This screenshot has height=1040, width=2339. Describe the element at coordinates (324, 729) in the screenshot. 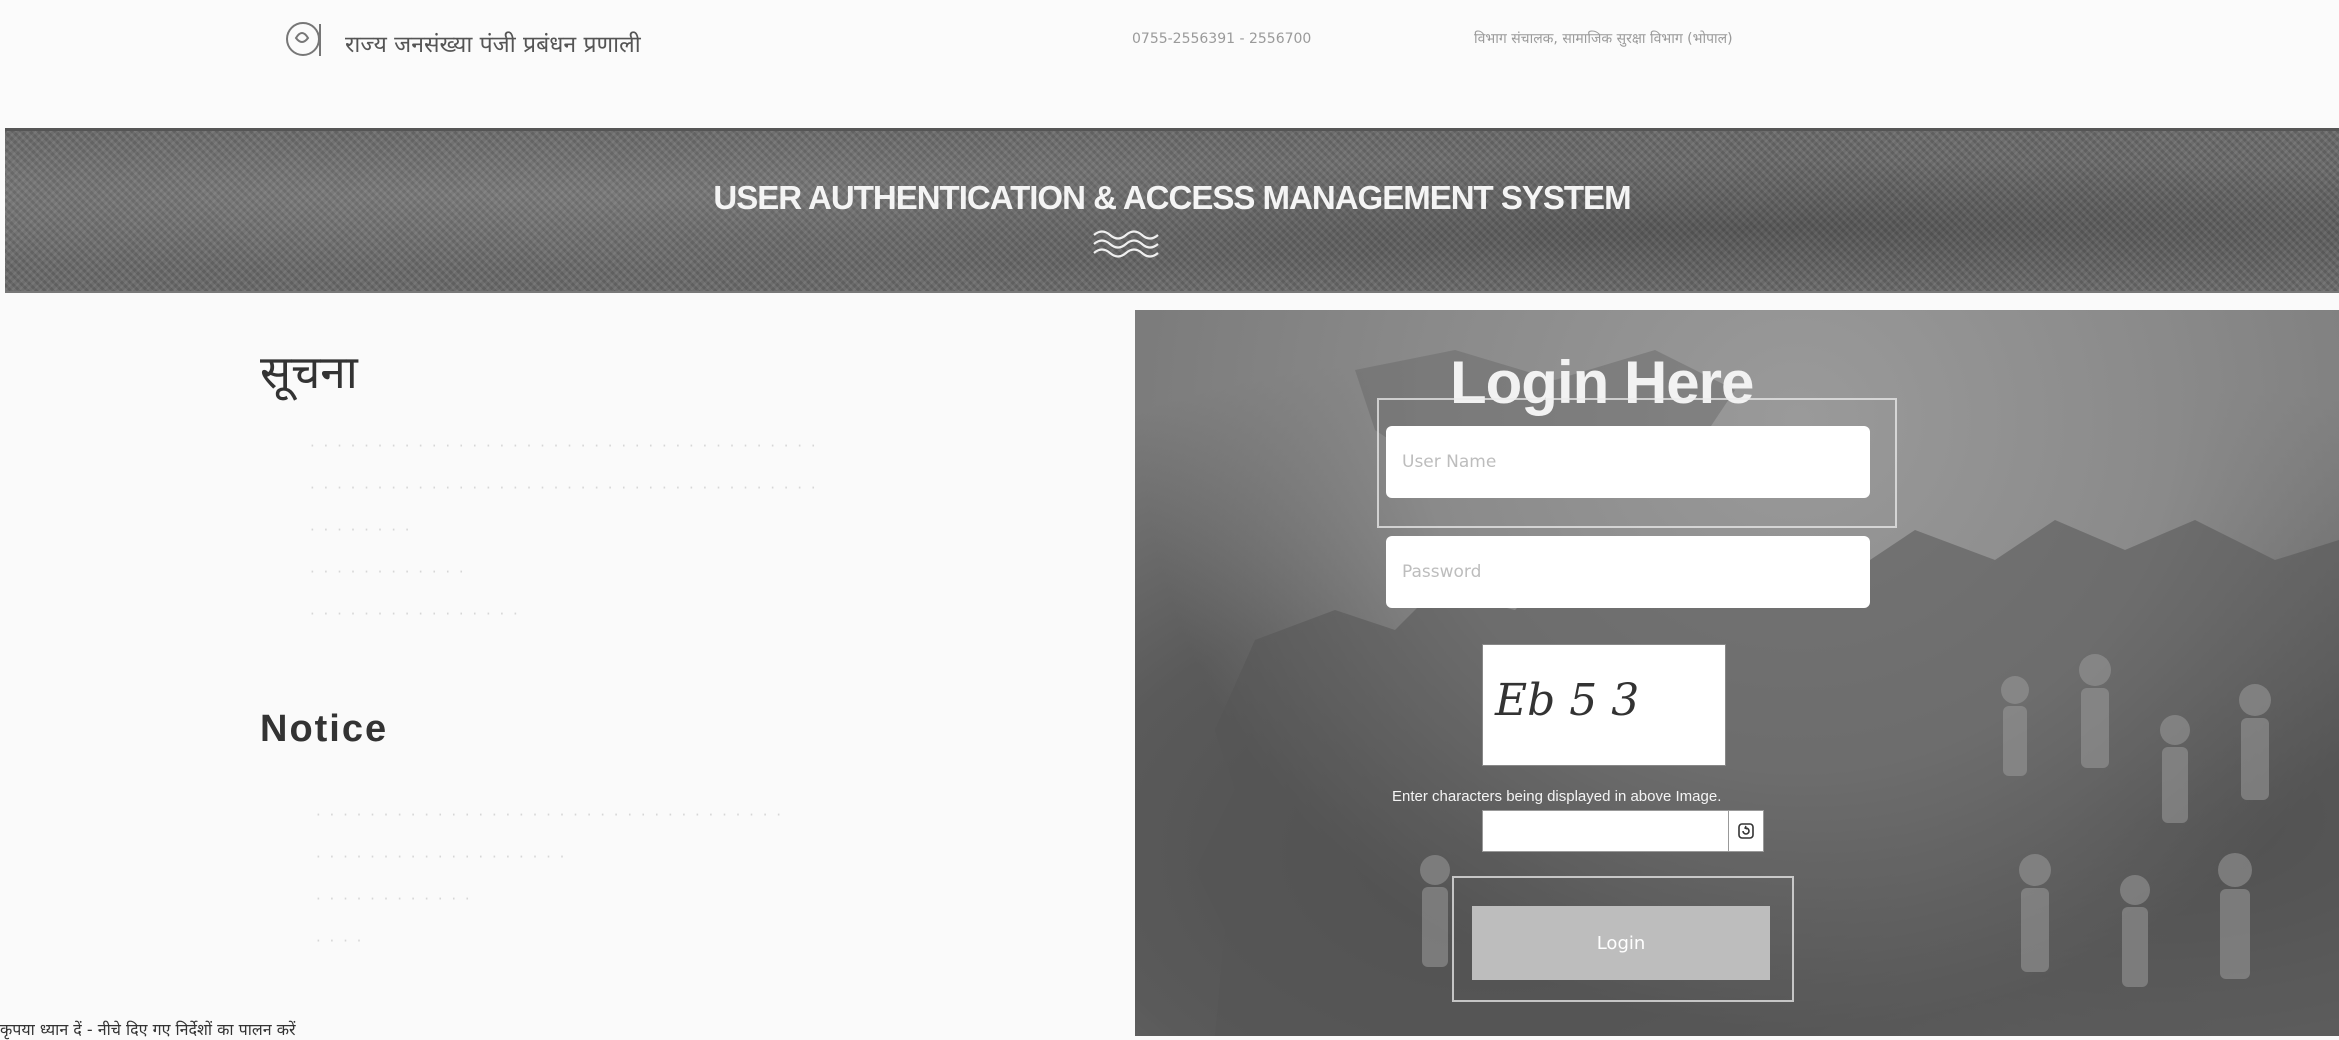

I see `english-notice-heading: Notice` at that location.